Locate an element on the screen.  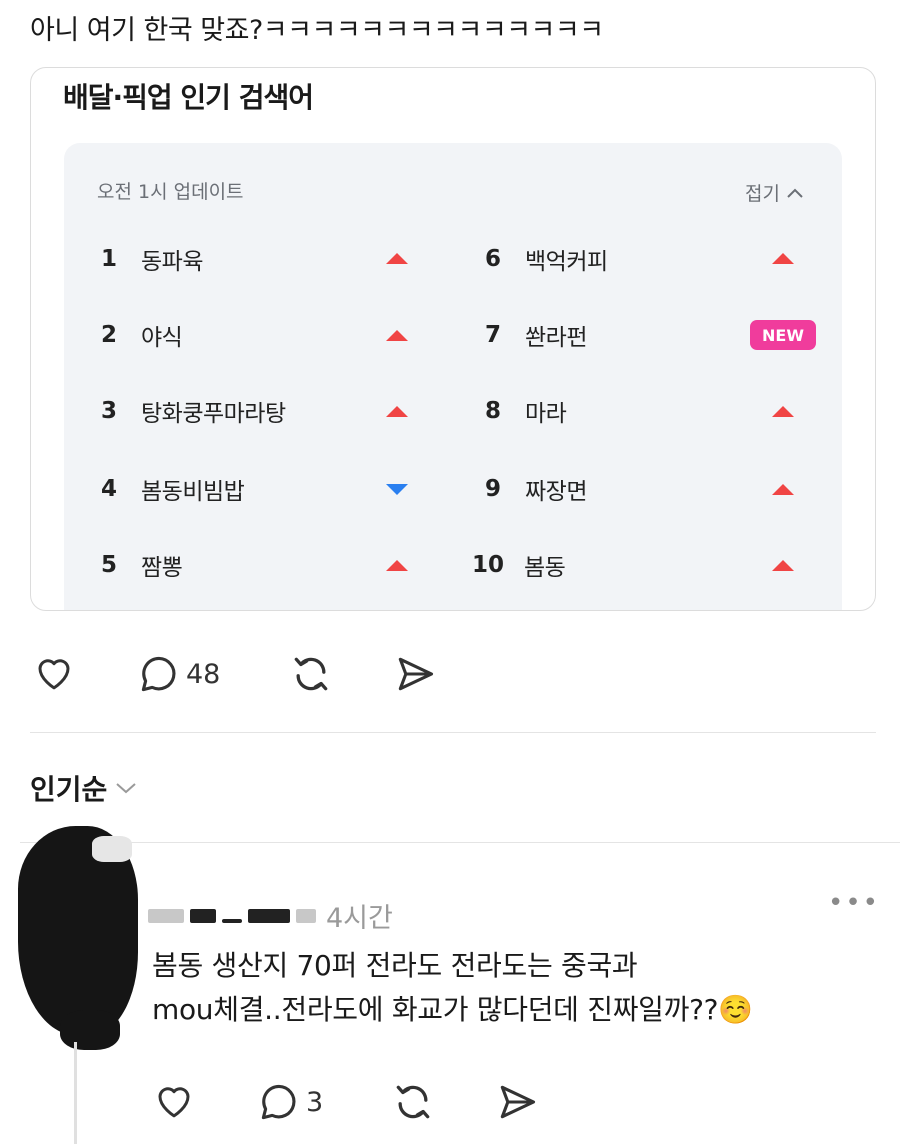
rank-term: 봄동 is located at coordinates (545, 568).